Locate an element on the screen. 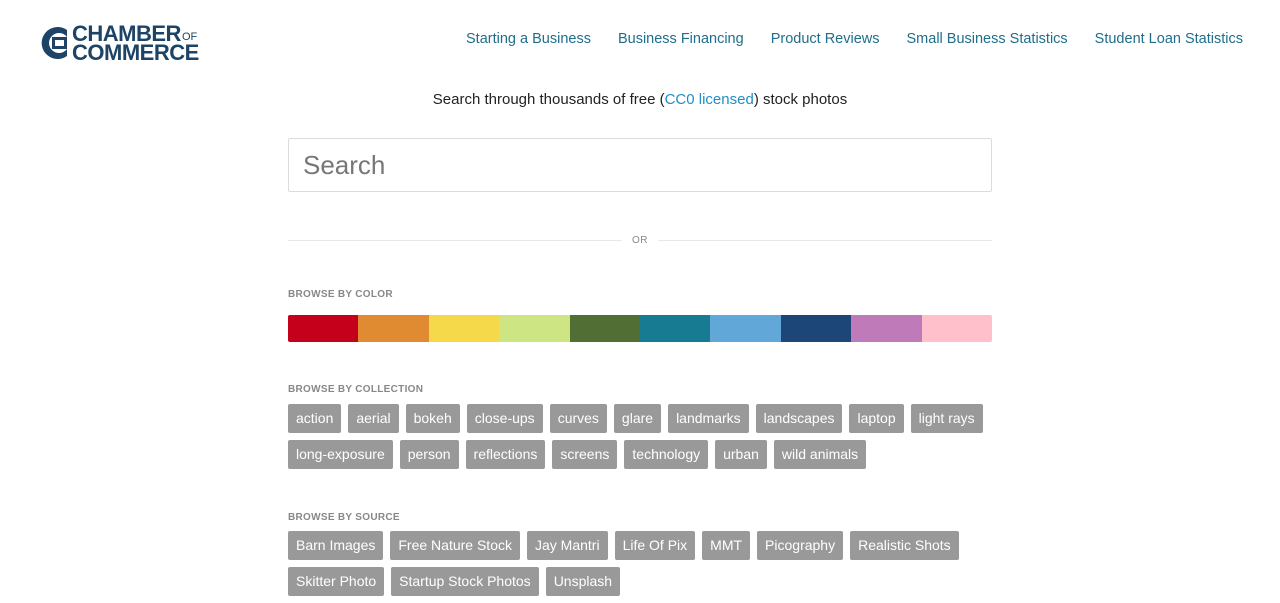 Image resolution: width=1280 pixels, height=603 pixels. or-divider: OR is located at coordinates (640, 240).